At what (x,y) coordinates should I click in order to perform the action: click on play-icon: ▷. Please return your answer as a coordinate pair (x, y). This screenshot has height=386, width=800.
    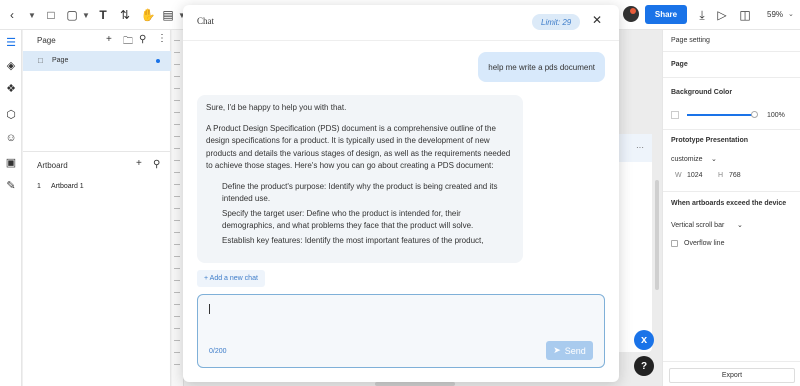
    Looking at the image, I should click on (722, 15).